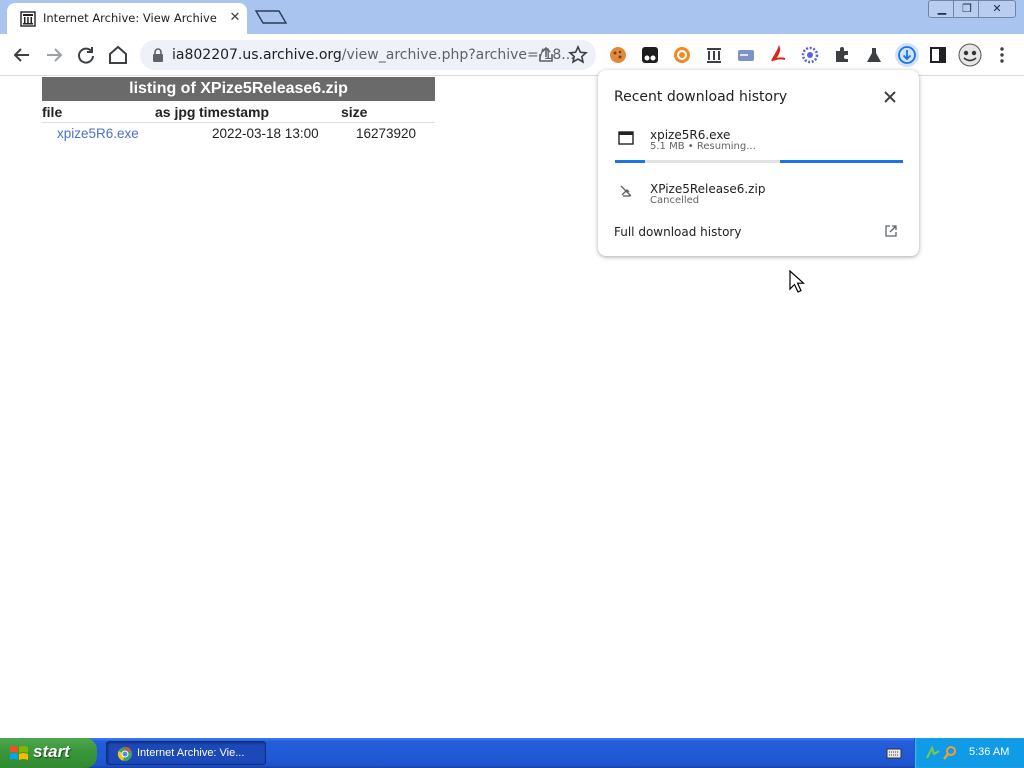 Image resolution: width=1024 pixels, height=768 pixels. I want to click on network-tray-icon, so click(933, 753).